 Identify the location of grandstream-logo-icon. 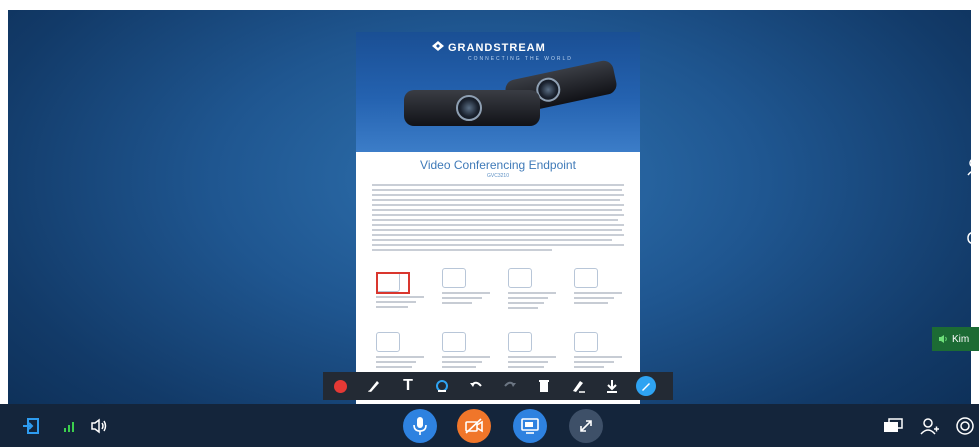
(438, 46).